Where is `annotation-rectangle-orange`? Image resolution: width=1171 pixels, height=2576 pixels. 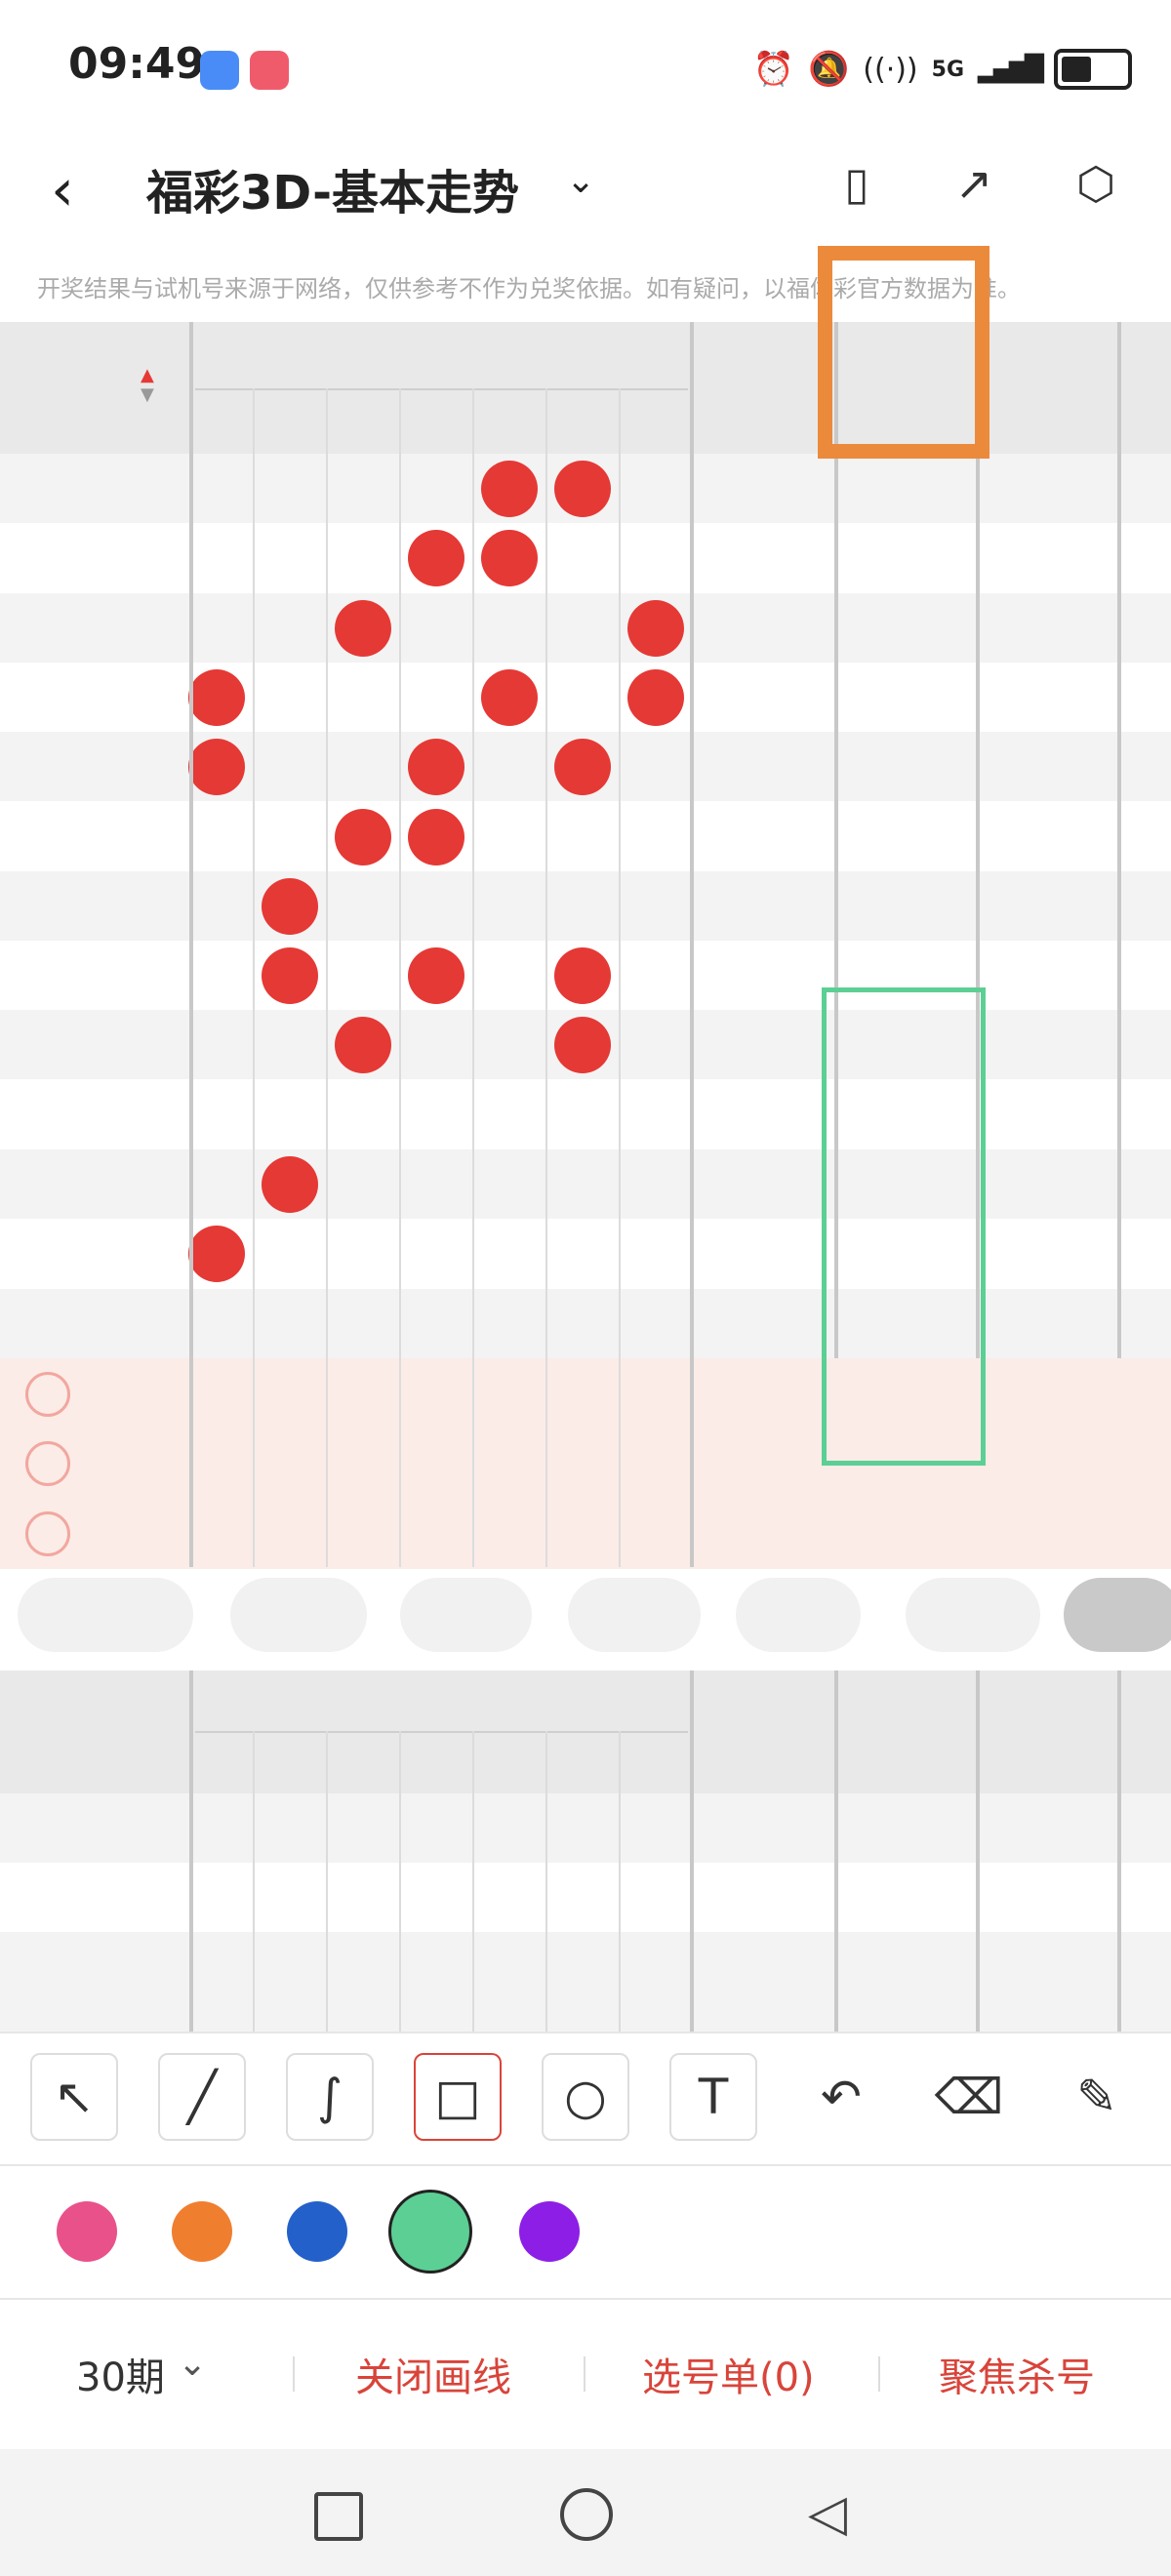
annotation-rectangle-orange is located at coordinates (903, 352).